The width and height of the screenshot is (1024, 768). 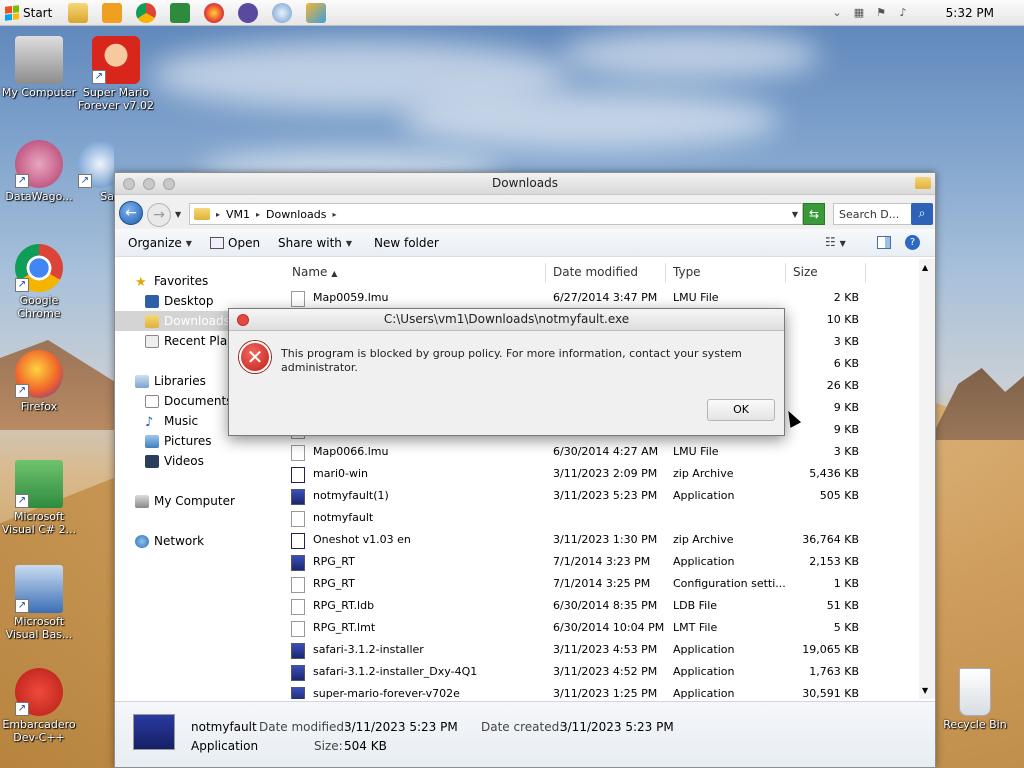 I want to click on network-icon: ▦, so click(x=859, y=13).